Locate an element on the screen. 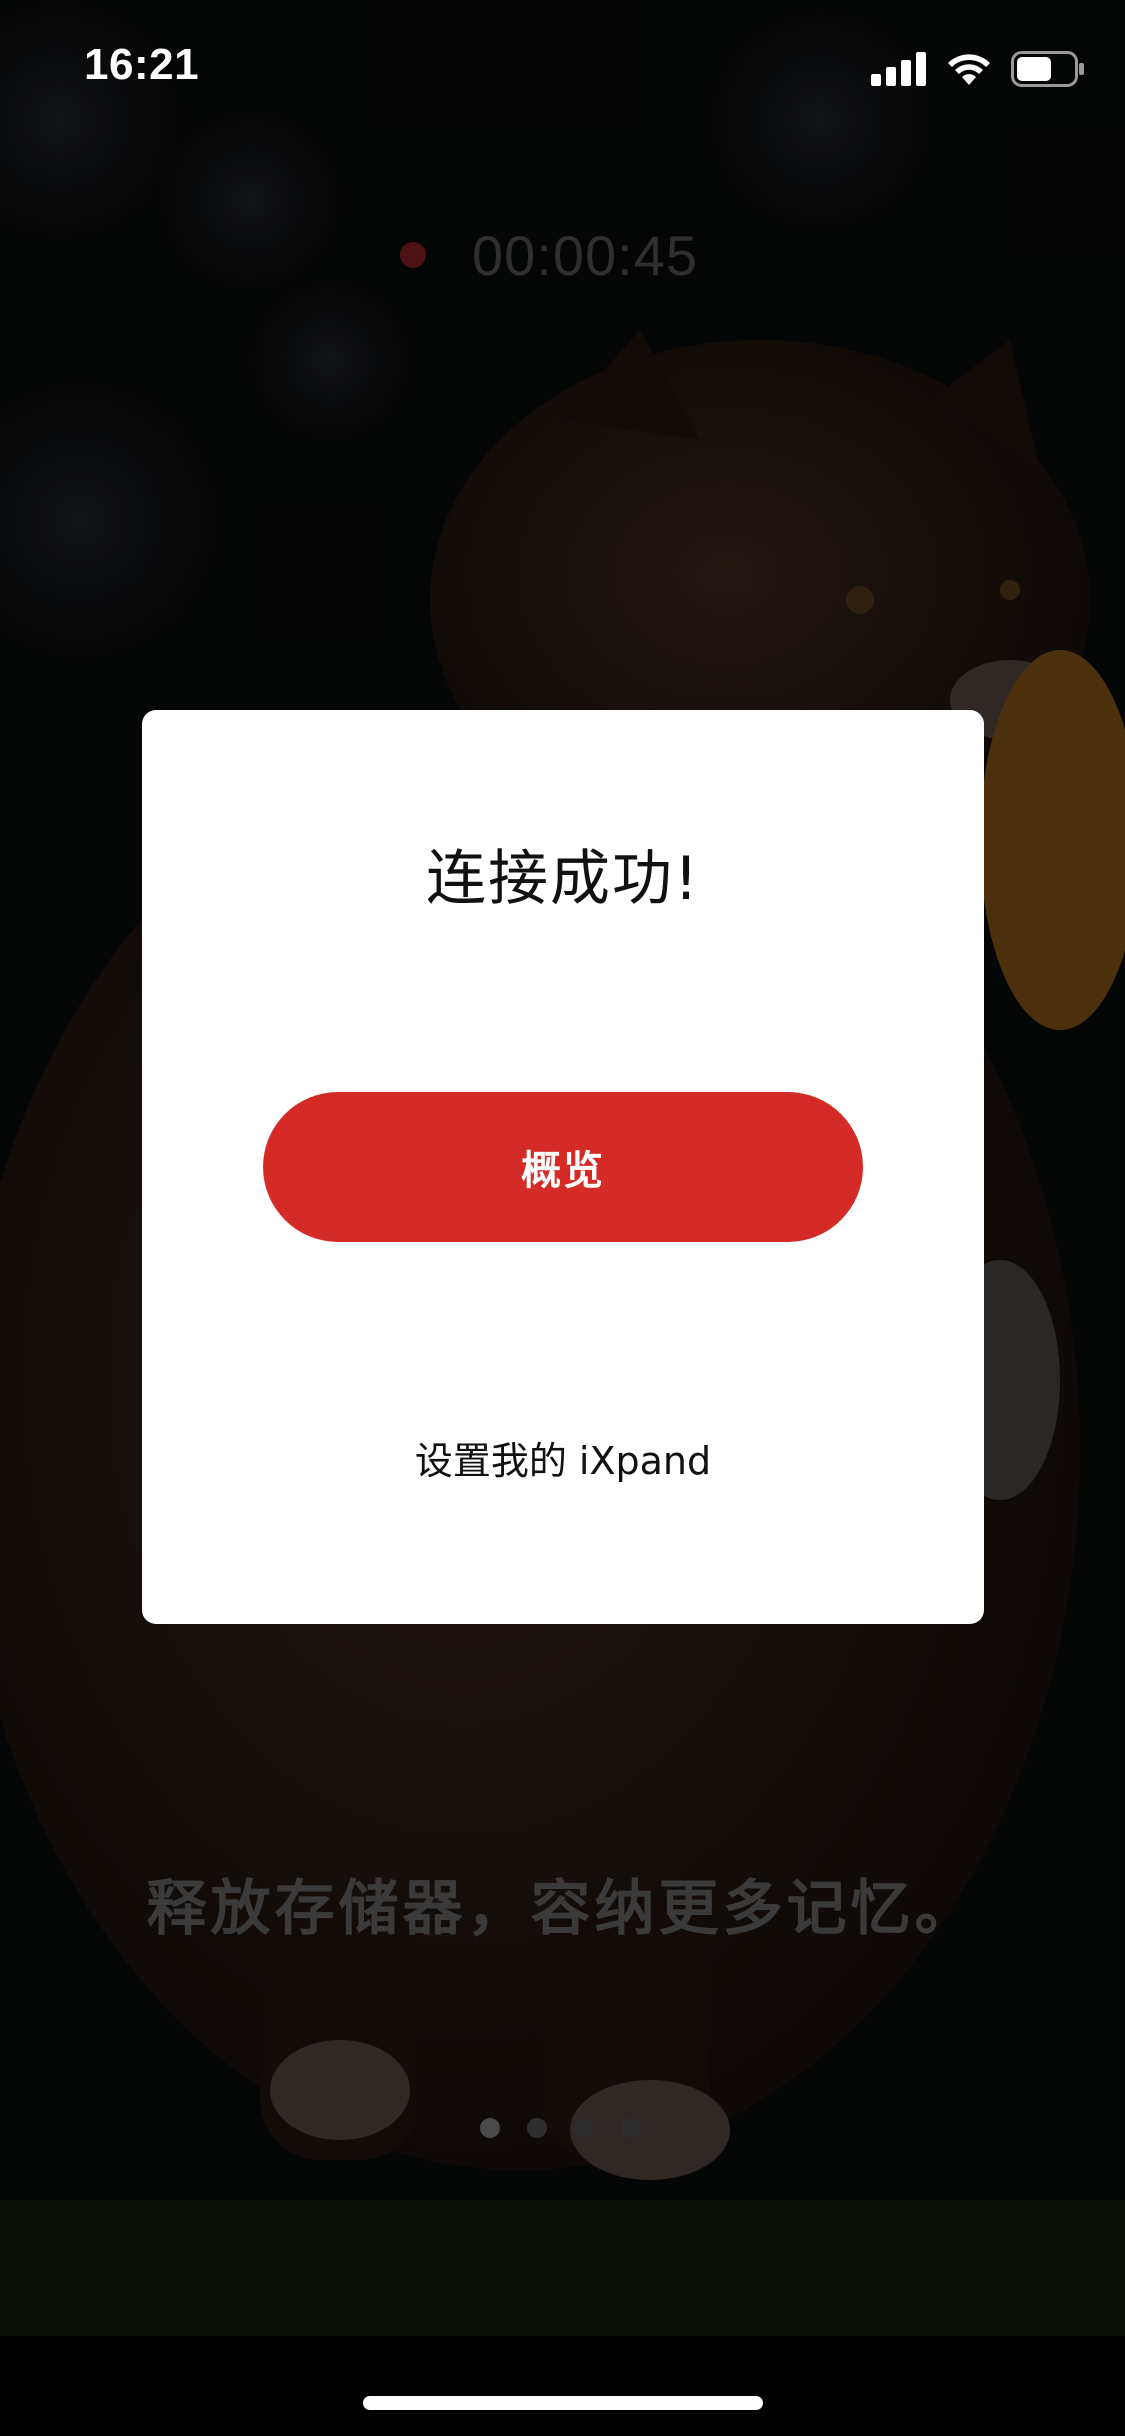 Image resolution: width=1125 pixels, height=2436 pixels. recording-timer: 00:00:45 is located at coordinates (570, 255).